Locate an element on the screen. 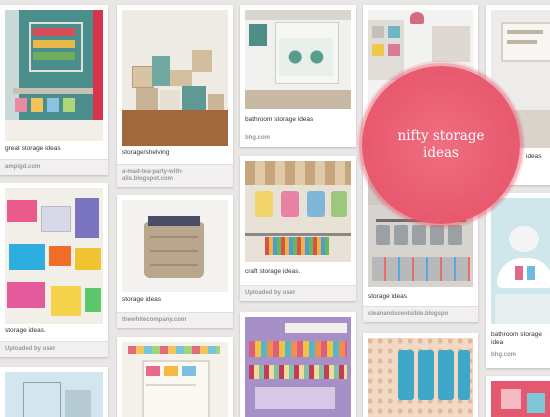 The width and height of the screenshot is (550, 417). pin-card: bathroom storage ideas bhg.com is located at coordinates (298, 76).